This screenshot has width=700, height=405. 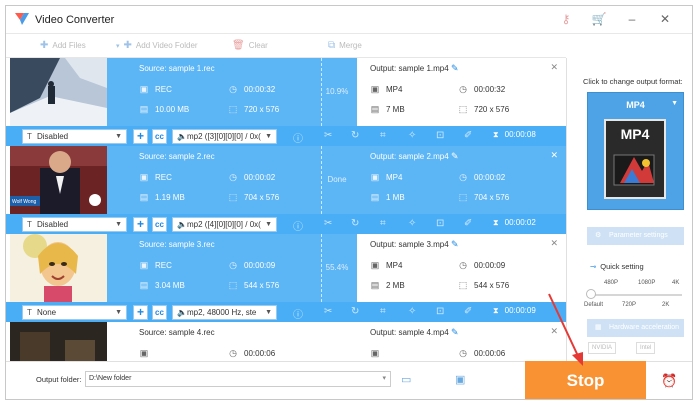 What do you see at coordinates (635, 105) in the screenshot?
I see `output-format-name: MP4` at bounding box center [635, 105].